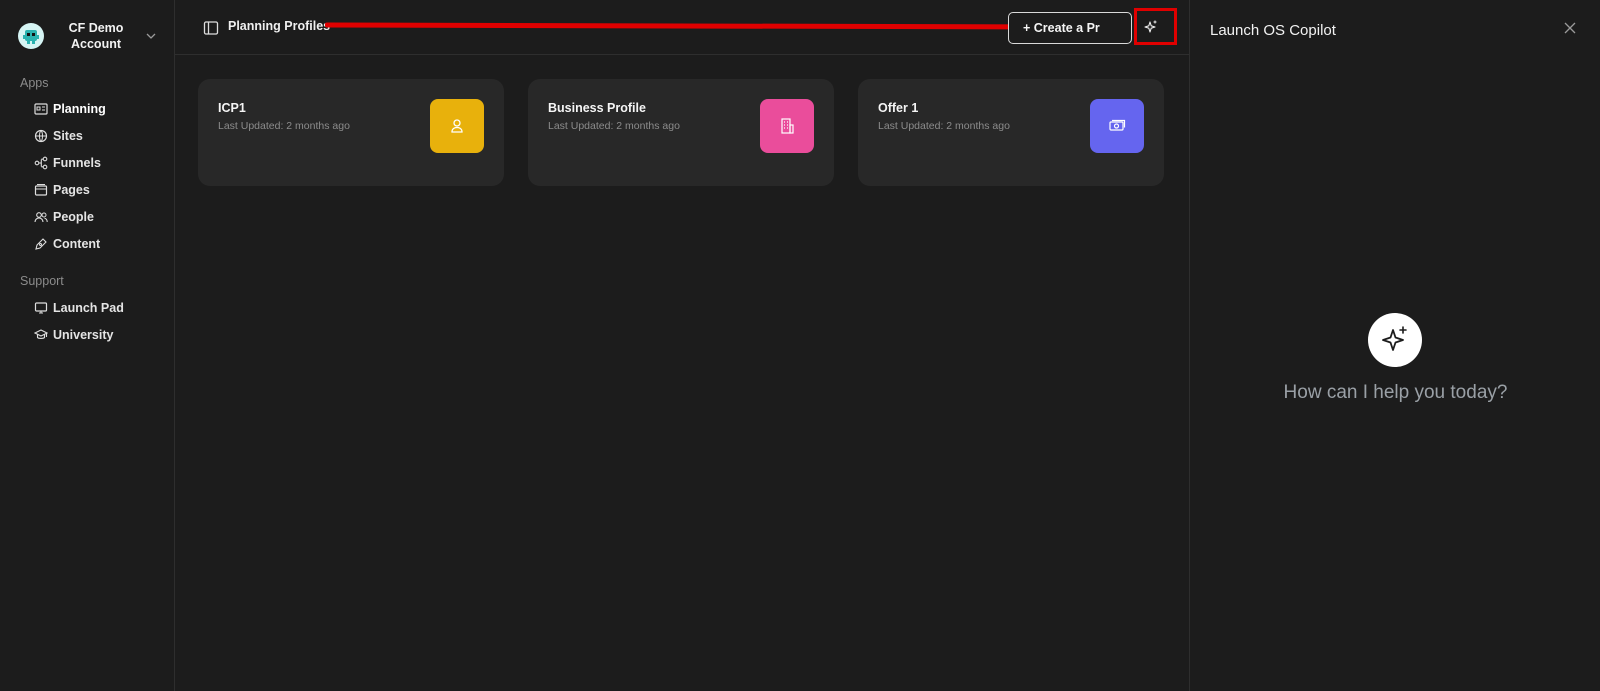 This screenshot has width=1600, height=691. What do you see at coordinates (597, 108) in the screenshot?
I see `card-title: Business Profile` at bounding box center [597, 108].